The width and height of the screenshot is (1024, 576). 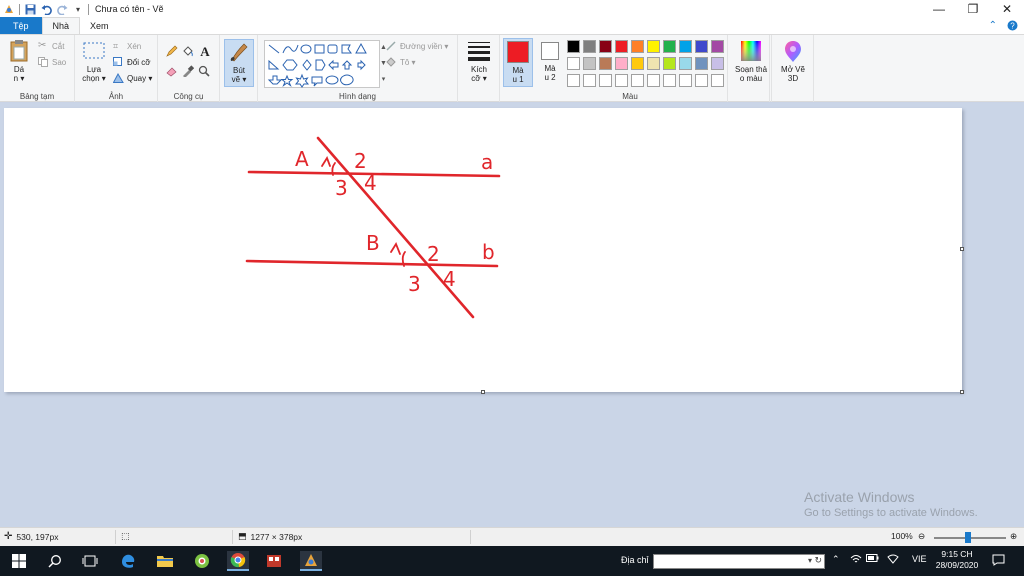 What do you see at coordinates (99, 25) in the screenshot?
I see `tab-view: Xem` at bounding box center [99, 25].